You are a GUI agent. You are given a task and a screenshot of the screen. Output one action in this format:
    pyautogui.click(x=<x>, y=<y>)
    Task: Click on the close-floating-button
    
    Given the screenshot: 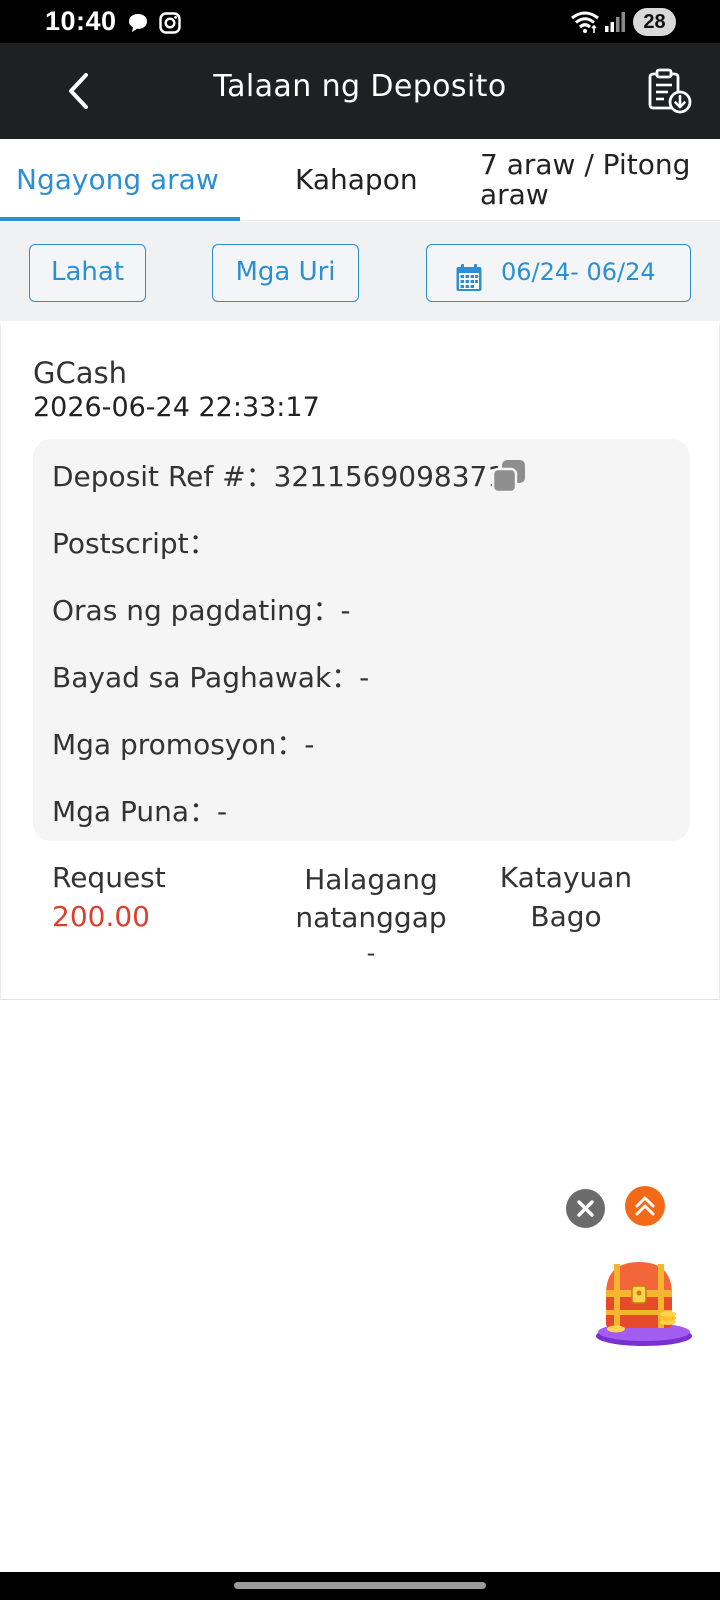 What is the action you would take?
    pyautogui.click(x=585, y=1208)
    